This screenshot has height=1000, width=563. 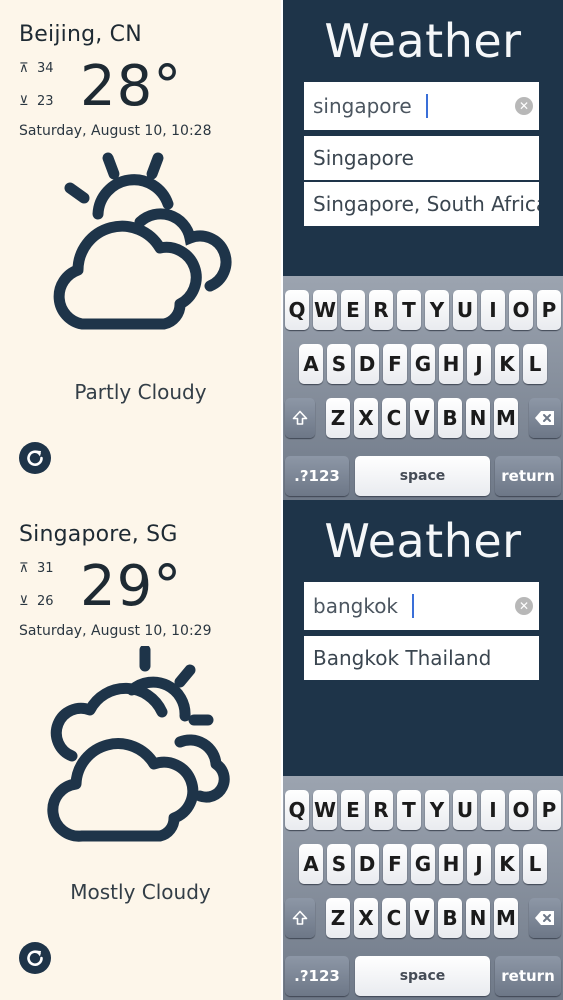 I want to click on suggestion-item: Singapore, so click(x=421, y=158).